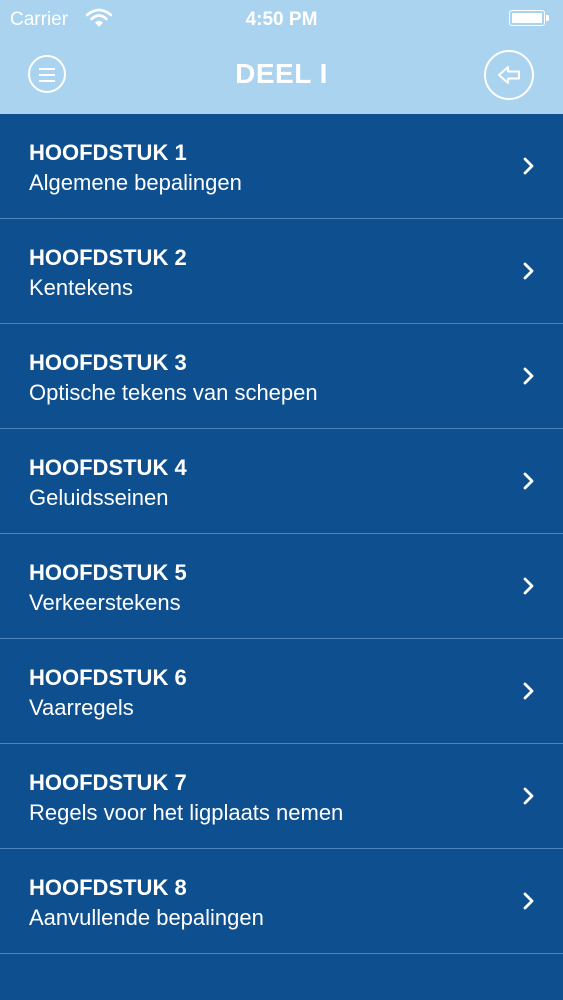 The width and height of the screenshot is (563, 1000). I want to click on chapter-subtitle: Verkeerstekens, so click(105, 602).